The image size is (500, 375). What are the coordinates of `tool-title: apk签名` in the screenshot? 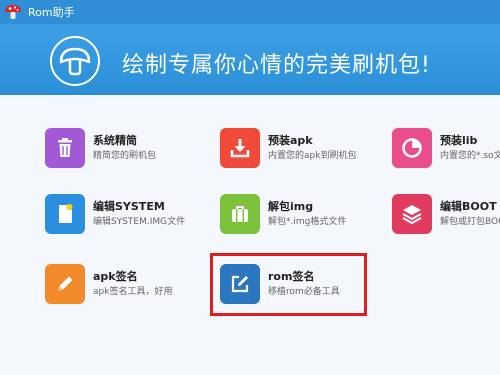 It's located at (115, 276).